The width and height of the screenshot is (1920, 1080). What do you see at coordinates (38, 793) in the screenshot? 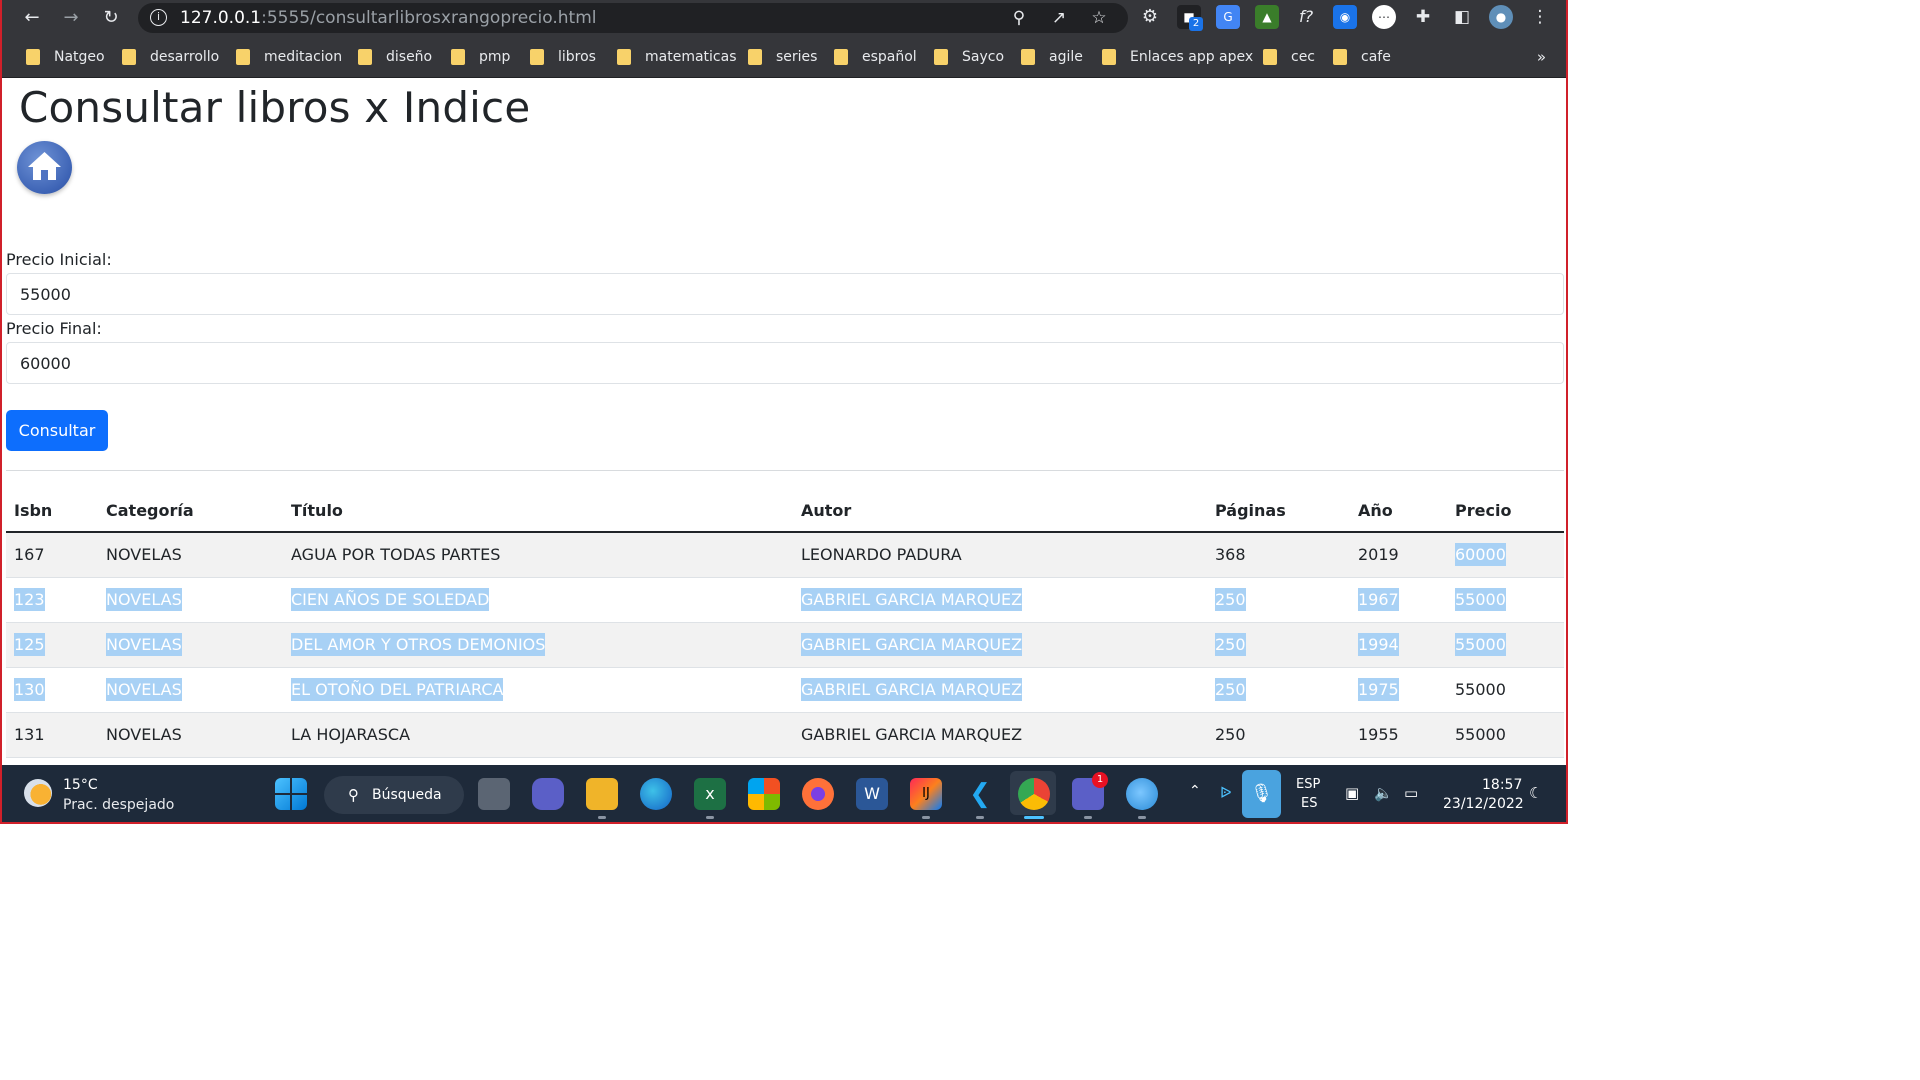
I see `weather-icon` at bounding box center [38, 793].